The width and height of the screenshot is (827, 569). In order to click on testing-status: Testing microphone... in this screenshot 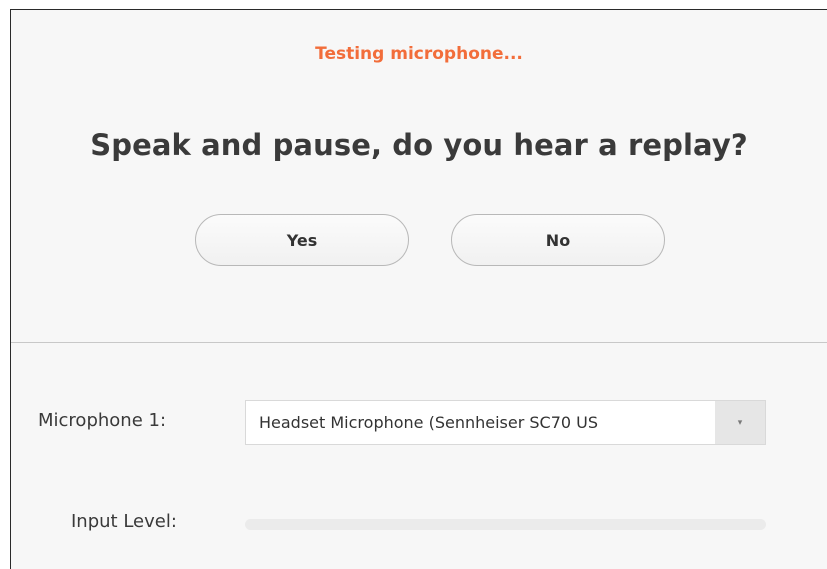, I will do `click(419, 54)`.